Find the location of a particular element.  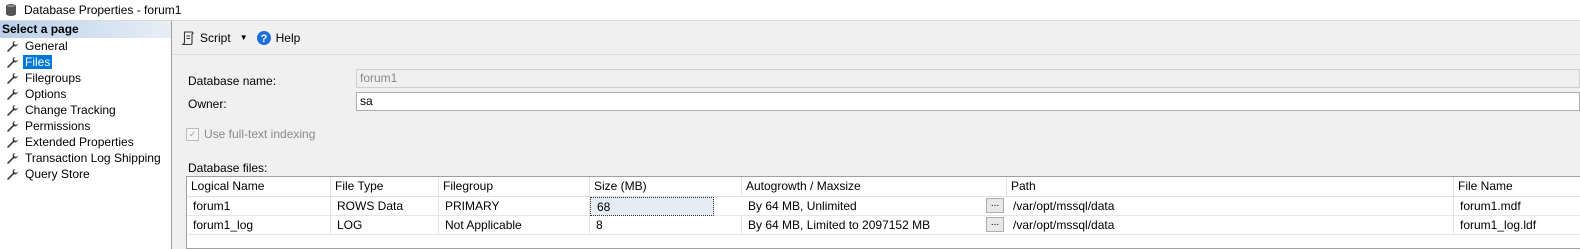

window-title: Database Properties - forum1 is located at coordinates (103, 10).